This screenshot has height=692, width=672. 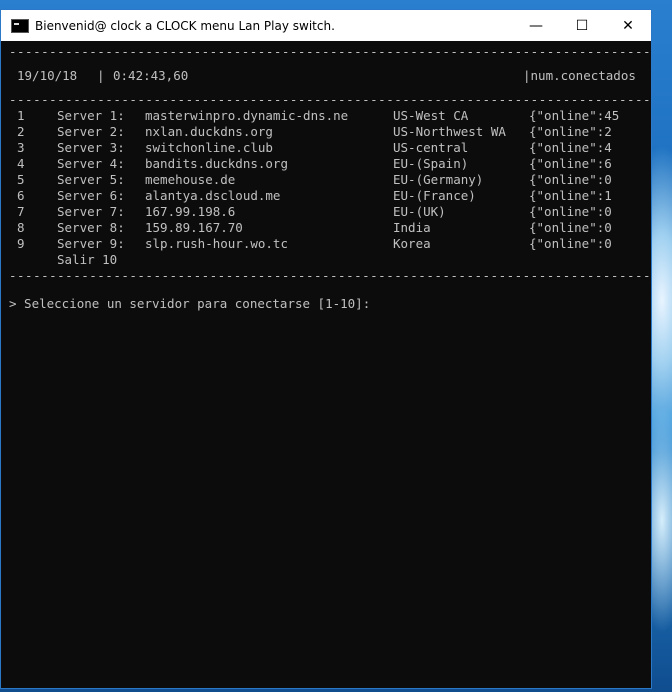 I want to click on server-host: masterwinpro.dynamic-dns.ne, so click(x=247, y=115).